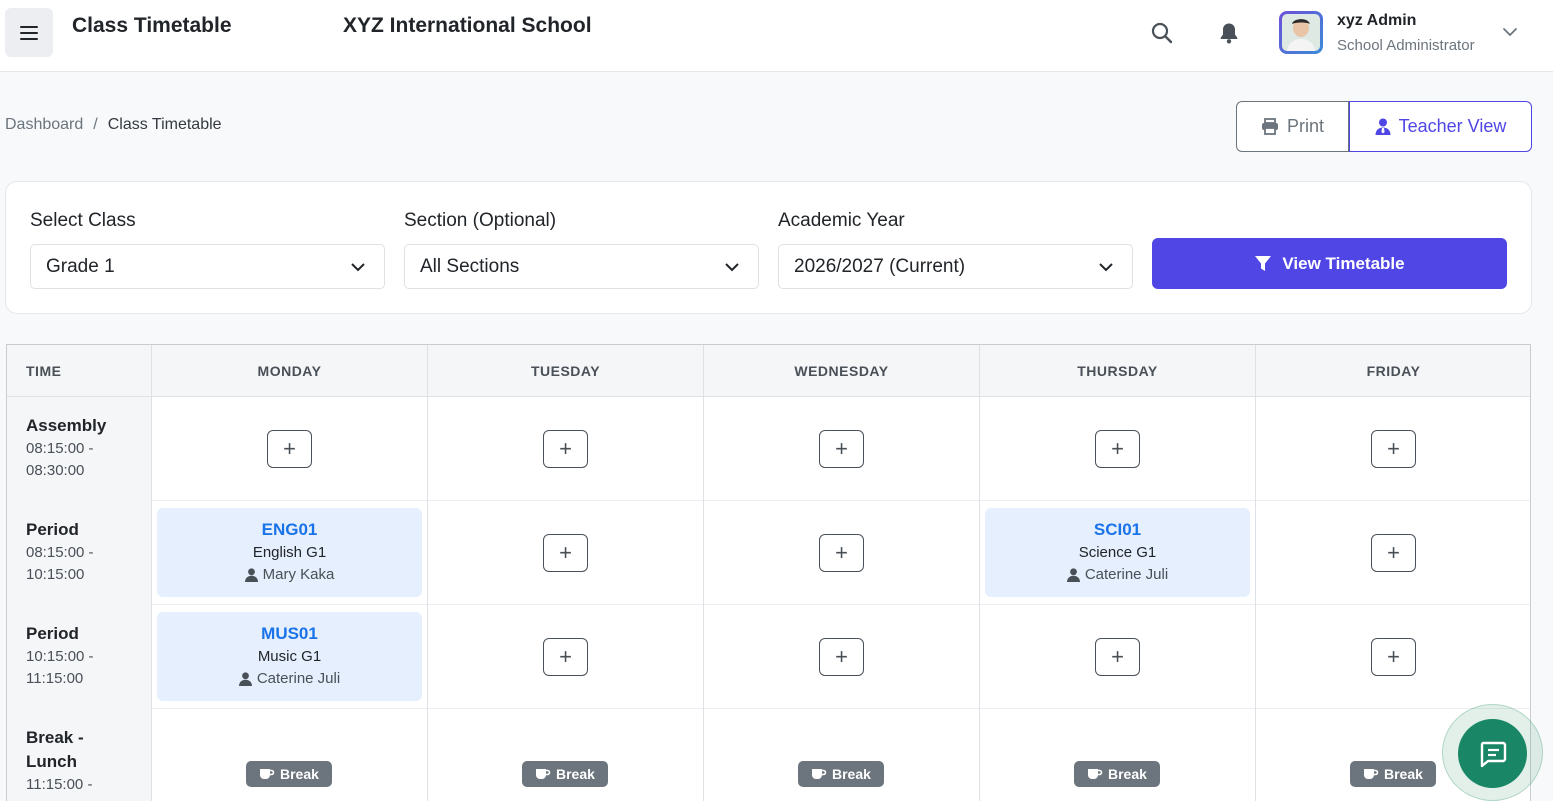  I want to click on cell-thursday: +, so click(1117, 657).